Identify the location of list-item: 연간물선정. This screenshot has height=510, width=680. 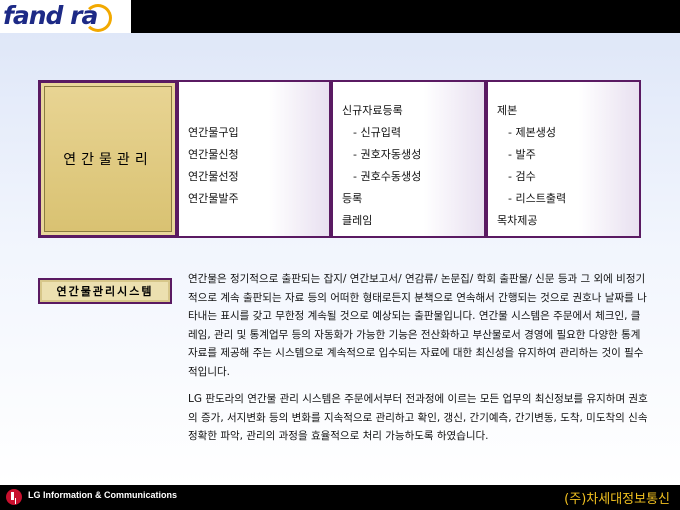
(213, 176).